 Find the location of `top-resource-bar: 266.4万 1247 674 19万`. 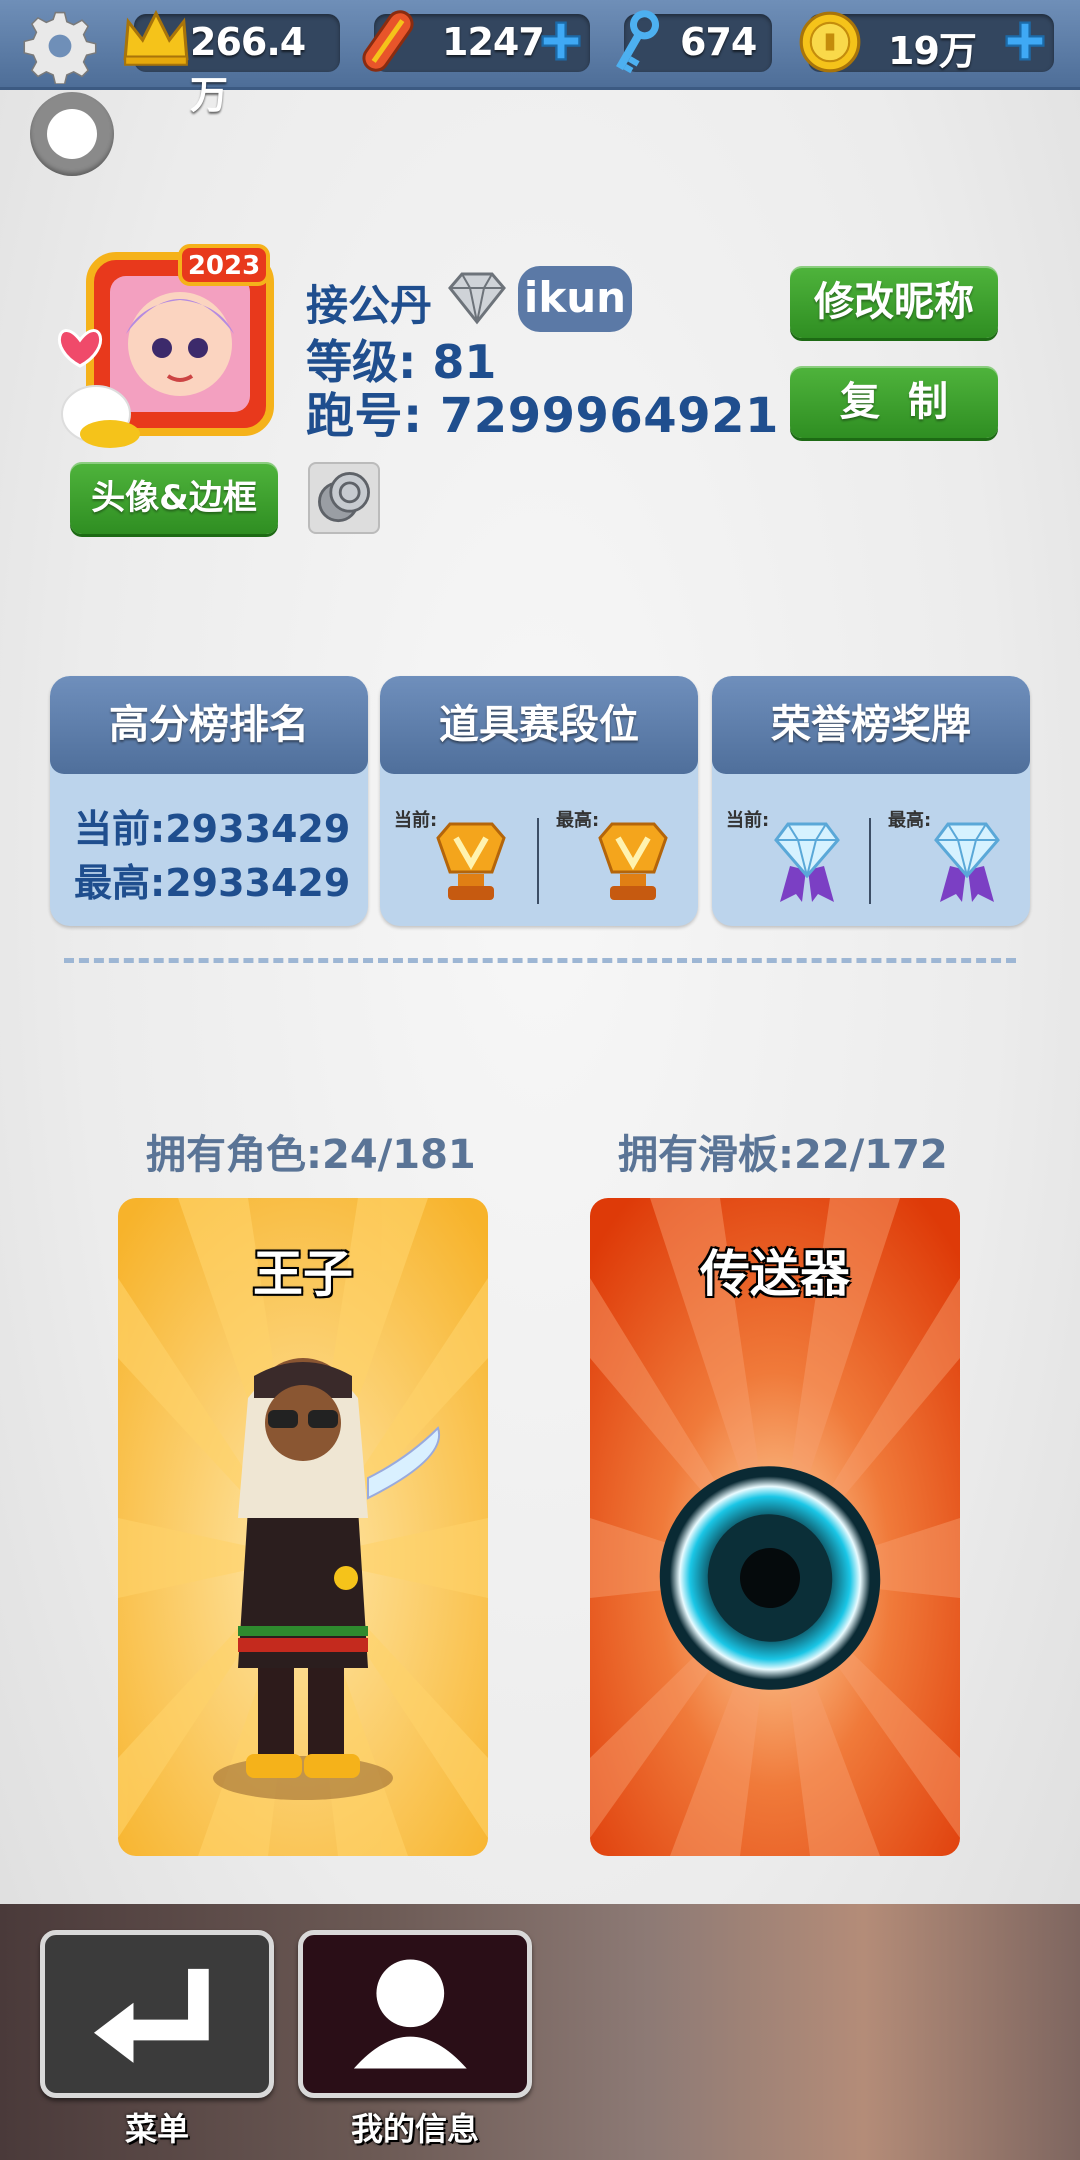

top-resource-bar: 266.4万 1247 674 19万 is located at coordinates (540, 58).